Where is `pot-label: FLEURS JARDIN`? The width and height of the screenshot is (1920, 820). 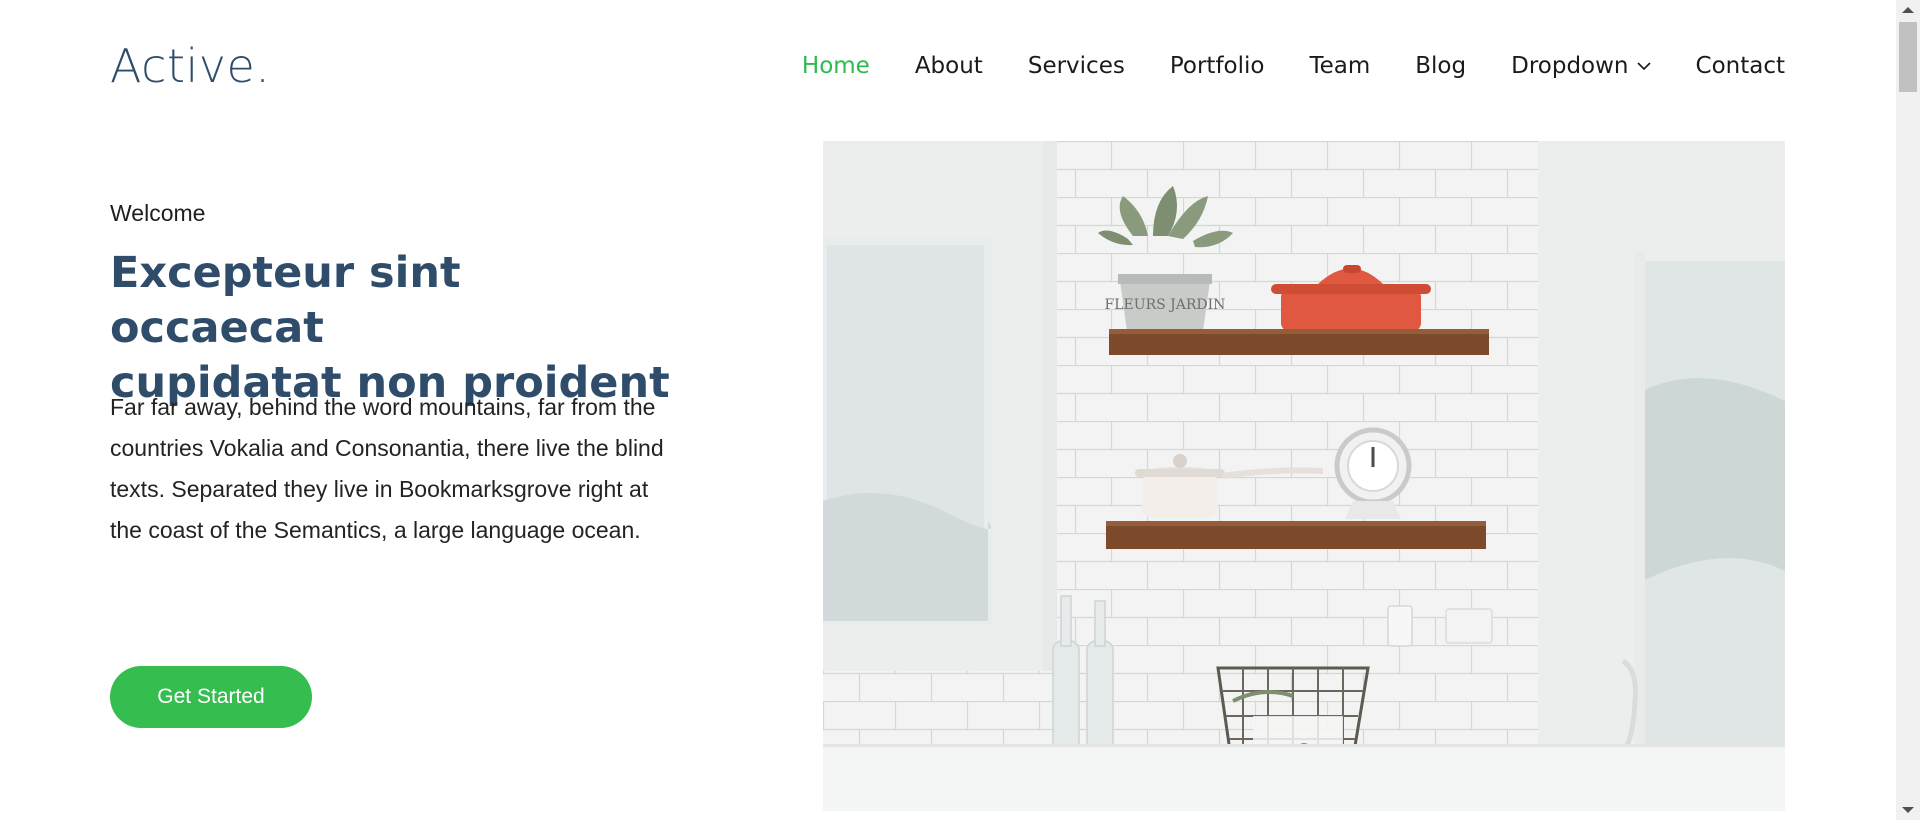 pot-label: FLEURS JARDIN is located at coordinates (1165, 305).